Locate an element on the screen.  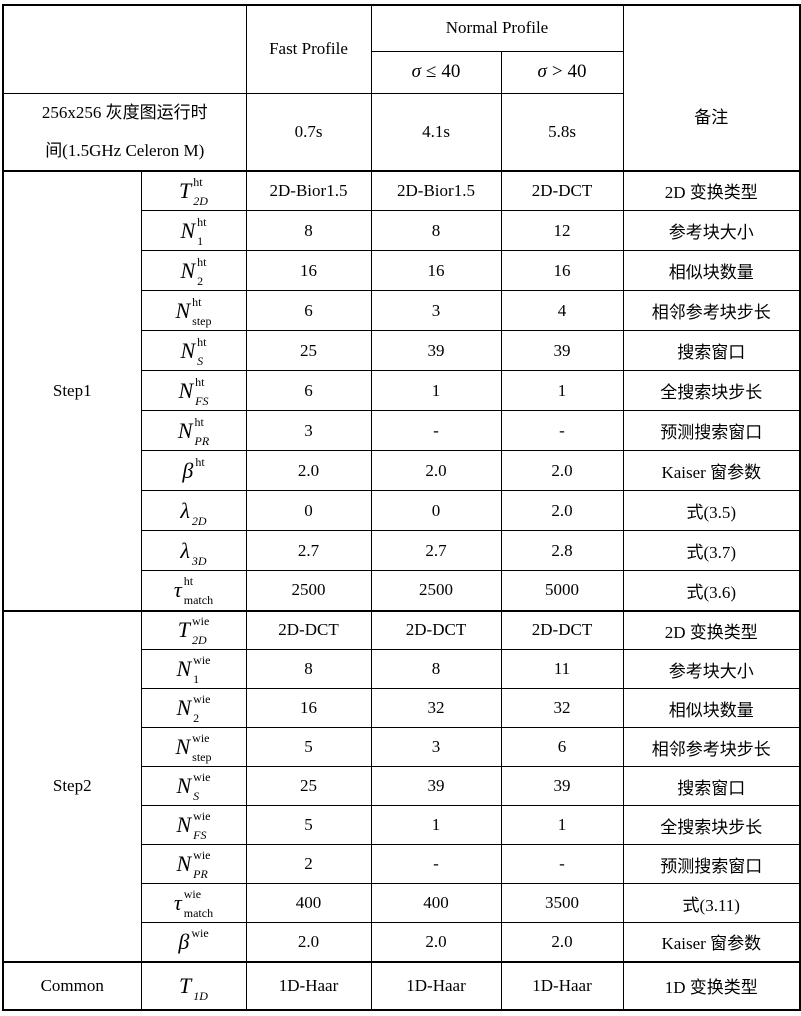
remark-value: 相似块数量 is located at coordinates (711, 270).